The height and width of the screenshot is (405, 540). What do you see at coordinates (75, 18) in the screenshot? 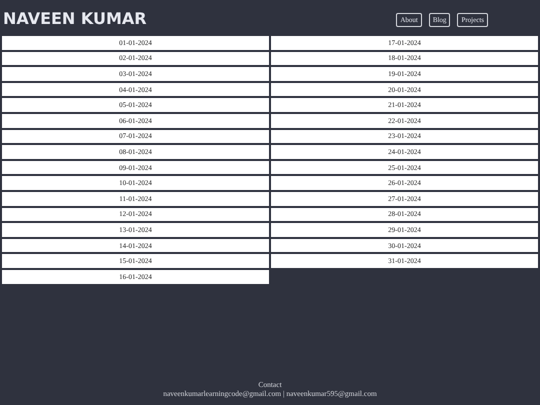
I see `site-title: NAVEEN KUMAR` at bounding box center [75, 18].